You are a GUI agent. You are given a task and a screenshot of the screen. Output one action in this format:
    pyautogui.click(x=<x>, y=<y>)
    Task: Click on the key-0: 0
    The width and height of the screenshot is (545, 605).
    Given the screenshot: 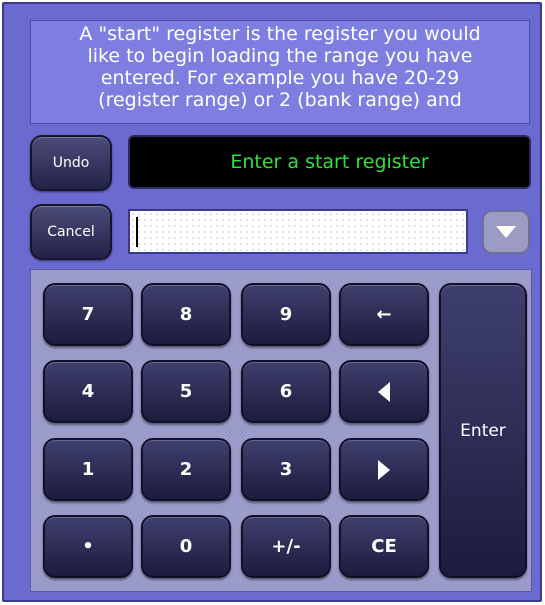 What is the action you would take?
    pyautogui.click(x=186, y=546)
    